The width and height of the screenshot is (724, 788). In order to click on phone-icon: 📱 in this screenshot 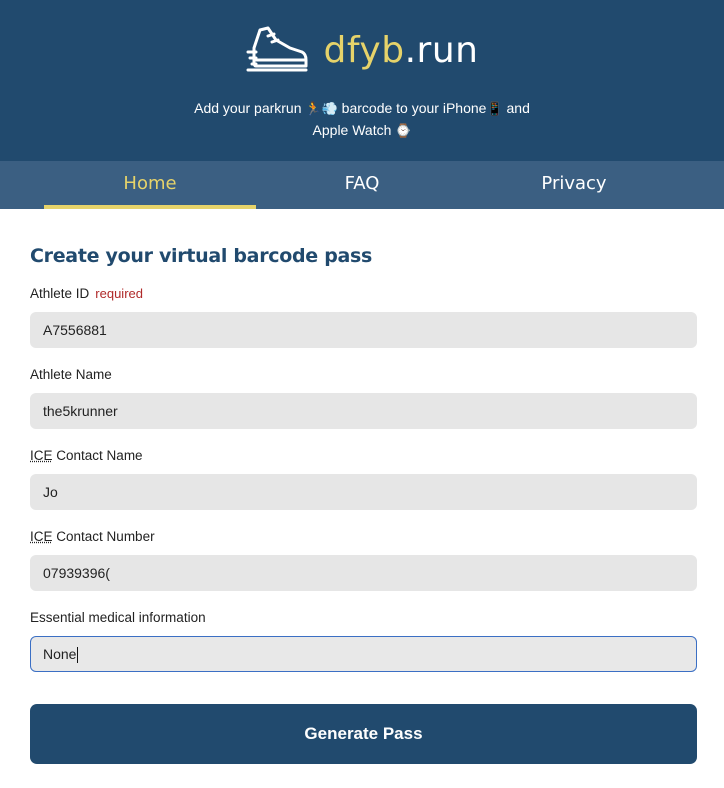, I will do `click(494, 109)`.